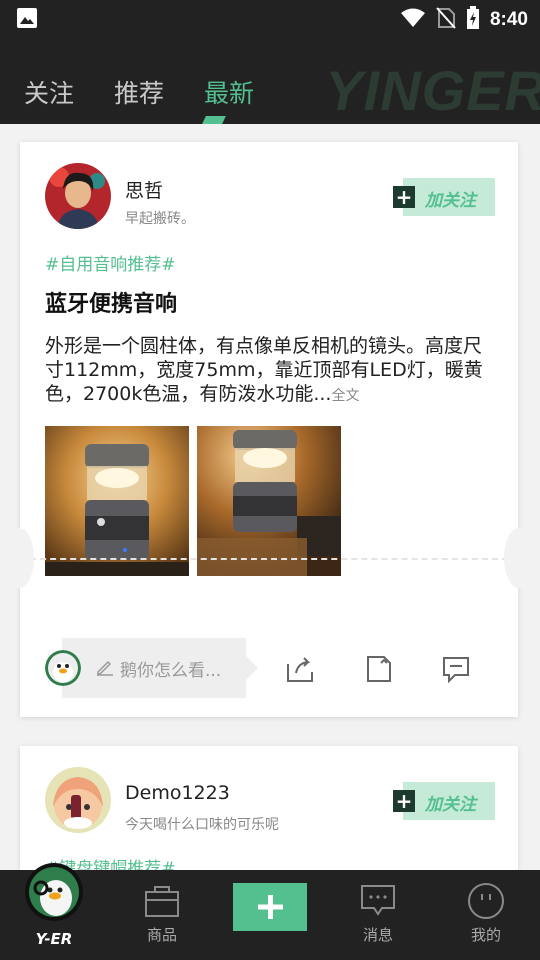 The image size is (540, 960). Describe the element at coordinates (105, 669) in the screenshot. I see `pencil-icon` at that location.